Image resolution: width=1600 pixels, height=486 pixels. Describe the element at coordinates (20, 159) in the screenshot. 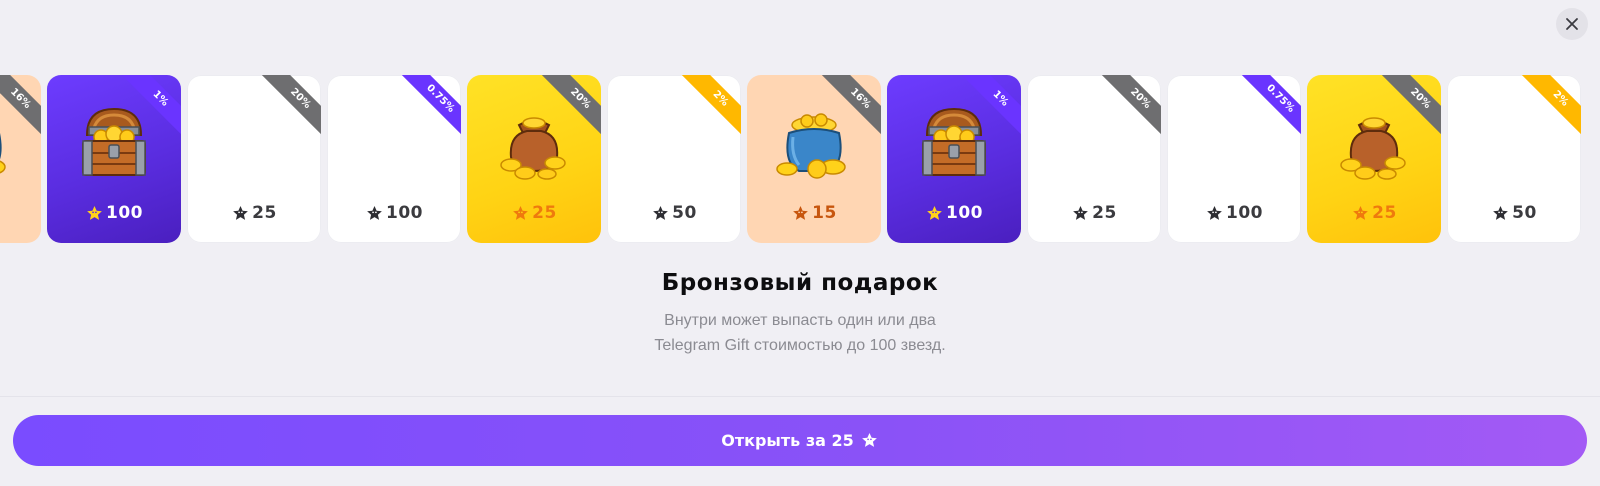

I see `prize-card: 16%` at that location.